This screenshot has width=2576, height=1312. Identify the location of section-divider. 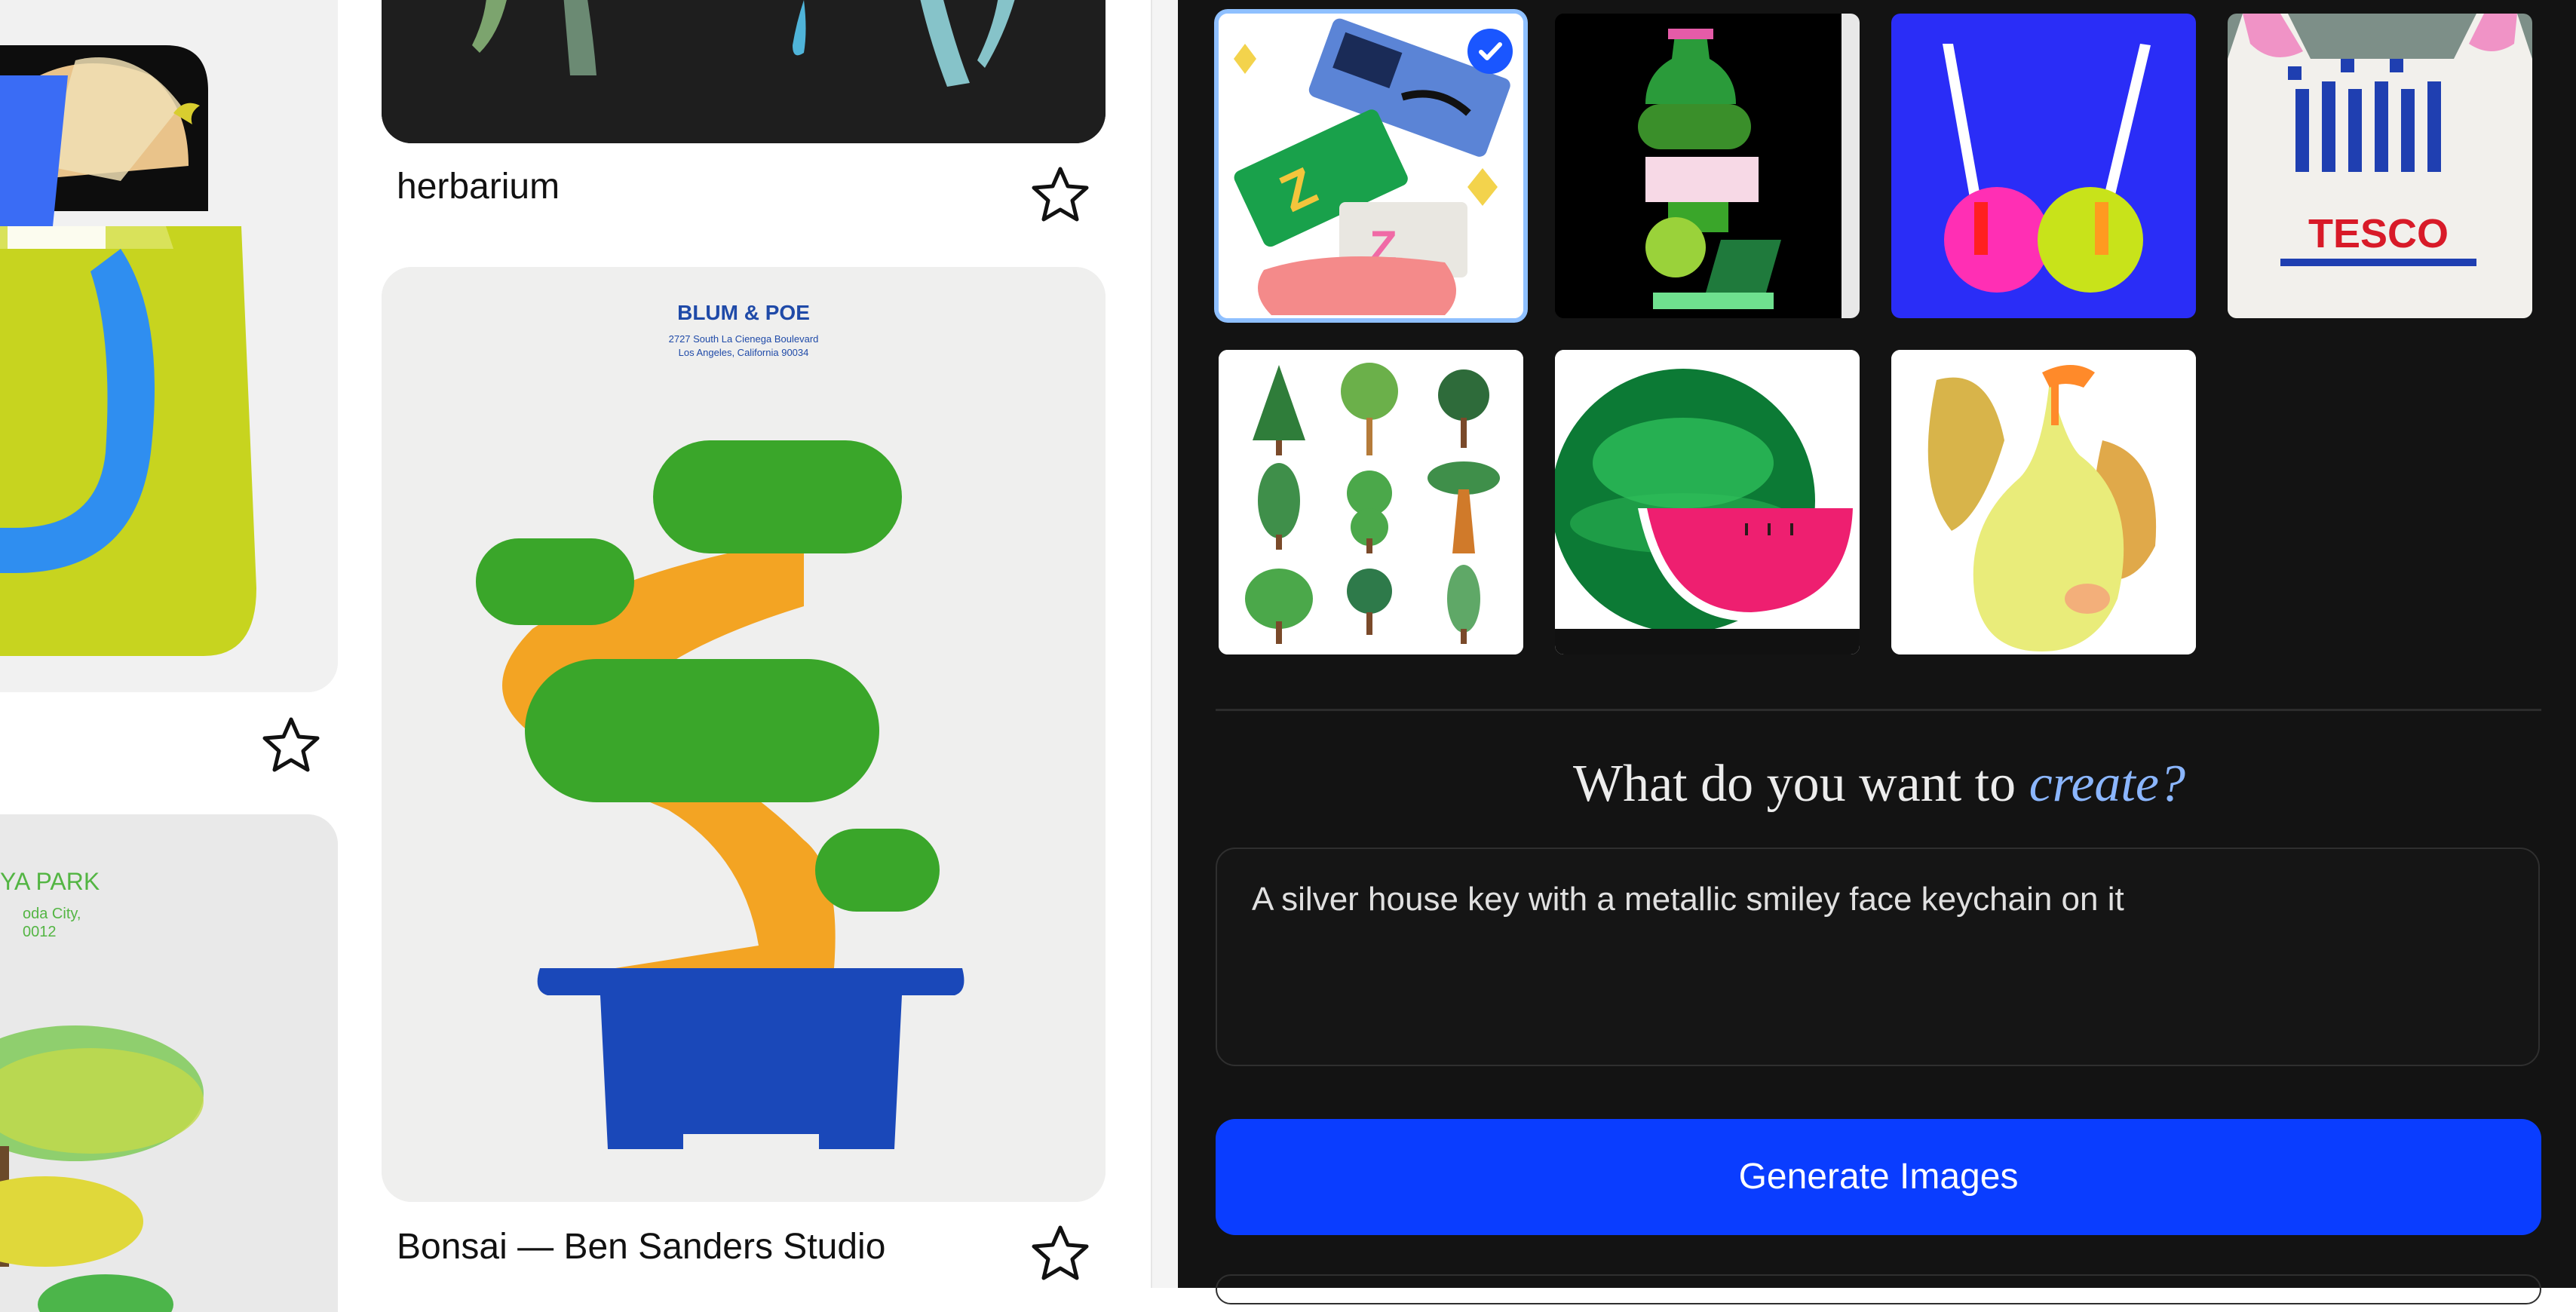
(1878, 710).